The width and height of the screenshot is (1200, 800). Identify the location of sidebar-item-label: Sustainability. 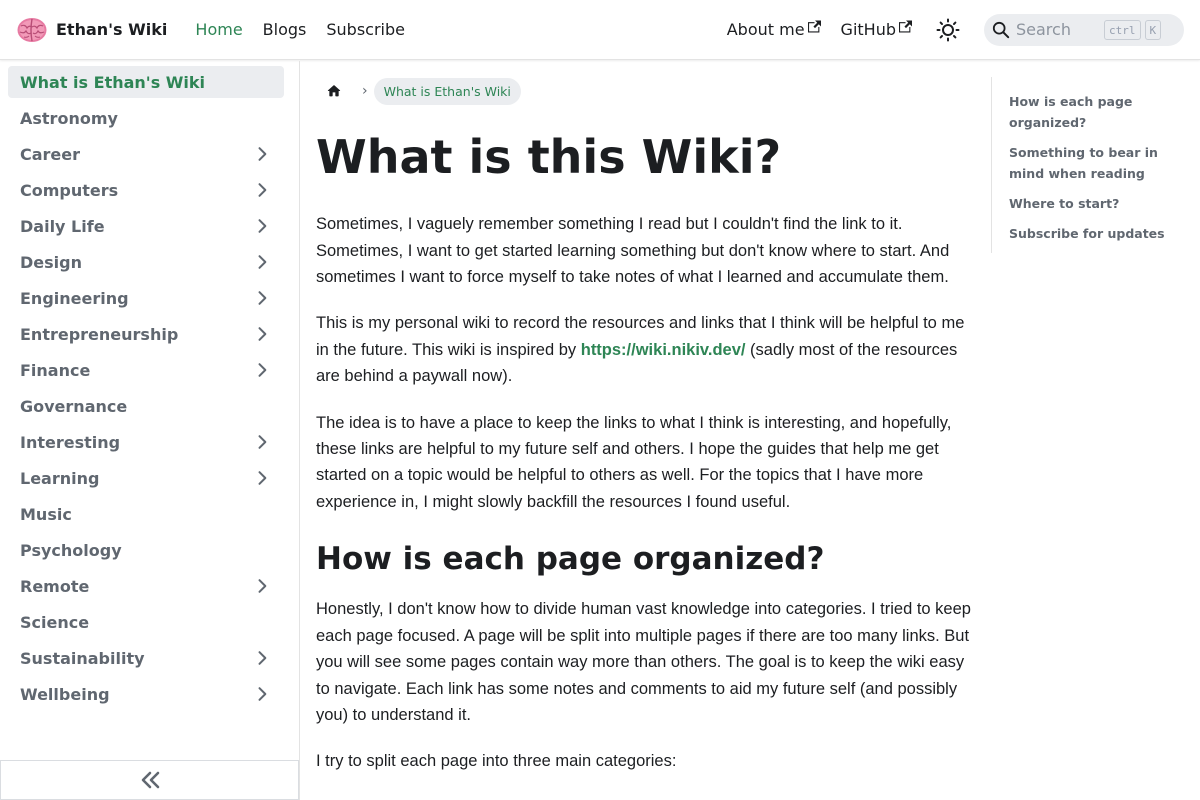
(82, 658).